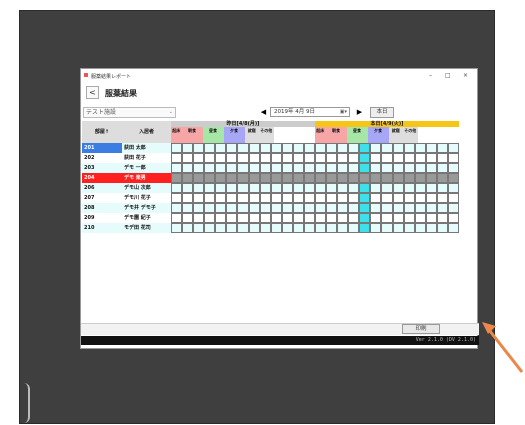 The image size is (525, 425). I want to click on row-name: デモ 楽男, so click(146, 178).